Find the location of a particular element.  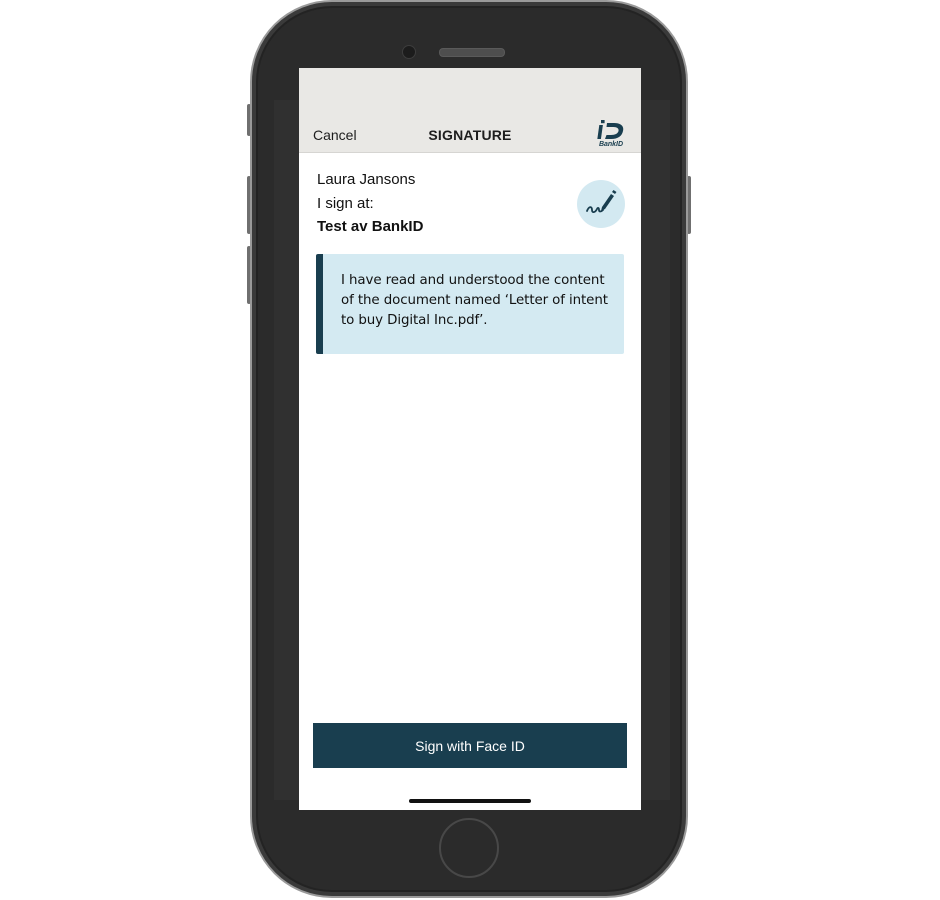

earpiece-speaker is located at coordinates (472, 52).